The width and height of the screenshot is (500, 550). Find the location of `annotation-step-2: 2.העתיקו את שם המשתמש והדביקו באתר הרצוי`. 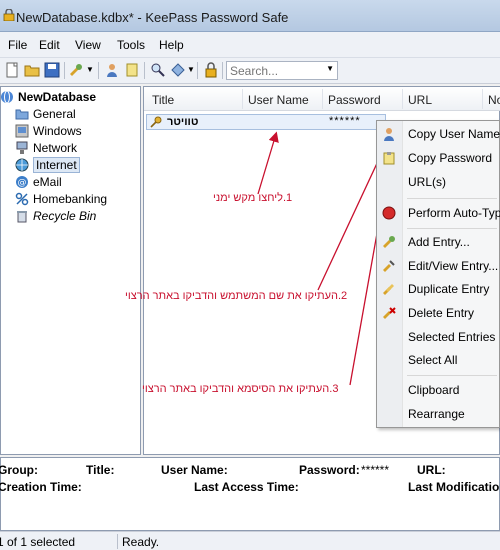

annotation-step-2: 2.העתיקו את שם המשתמש והדביקו באתר הרצוי is located at coordinates (236, 296).